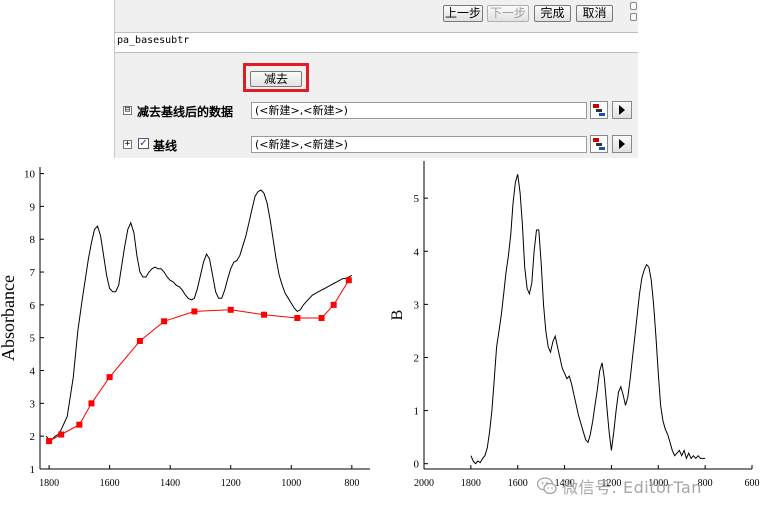 This screenshot has height=519, width=760. I want to click on x-tick-label: 600, so click(752, 483).